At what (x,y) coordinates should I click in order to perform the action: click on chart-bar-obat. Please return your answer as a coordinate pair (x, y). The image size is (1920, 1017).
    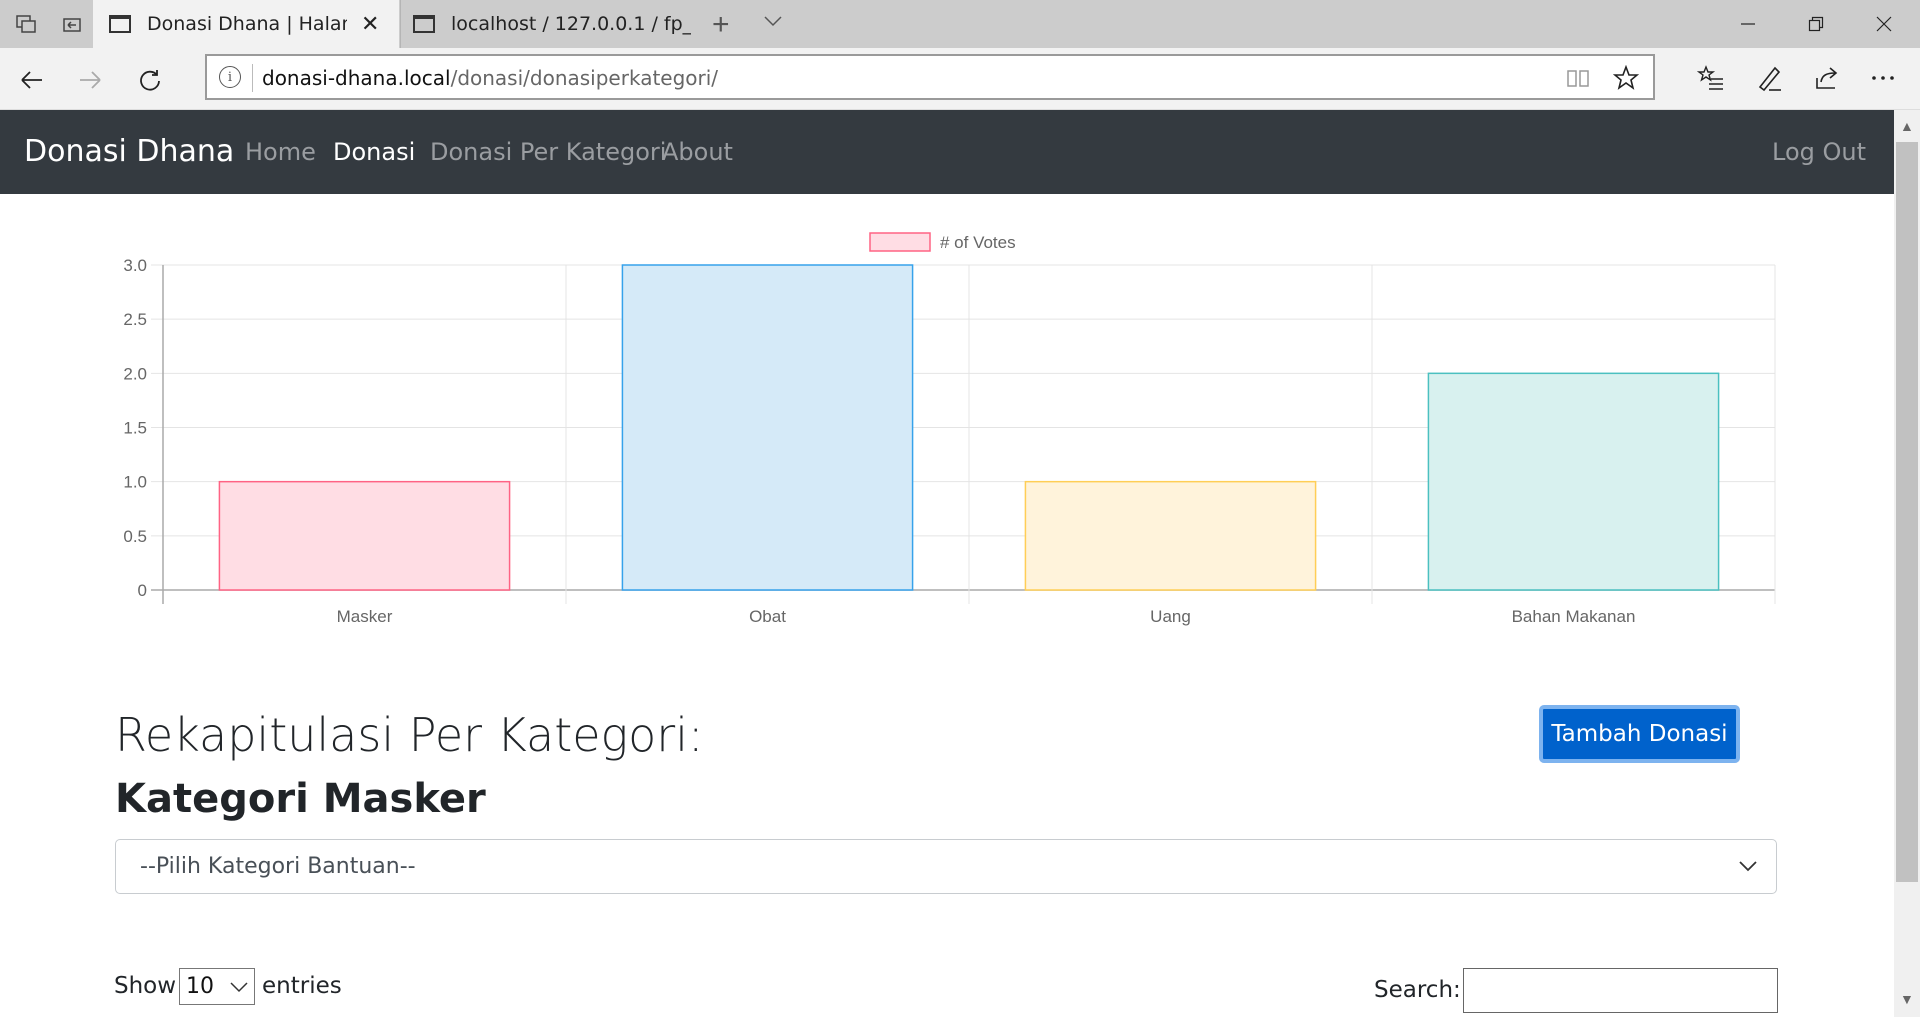
    Looking at the image, I should click on (767, 427).